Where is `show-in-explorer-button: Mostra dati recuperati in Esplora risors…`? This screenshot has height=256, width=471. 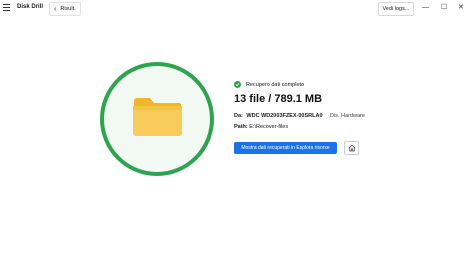
show-in-explorer-button: Mostra dati recuperati in Esplora risors… is located at coordinates (285, 148).